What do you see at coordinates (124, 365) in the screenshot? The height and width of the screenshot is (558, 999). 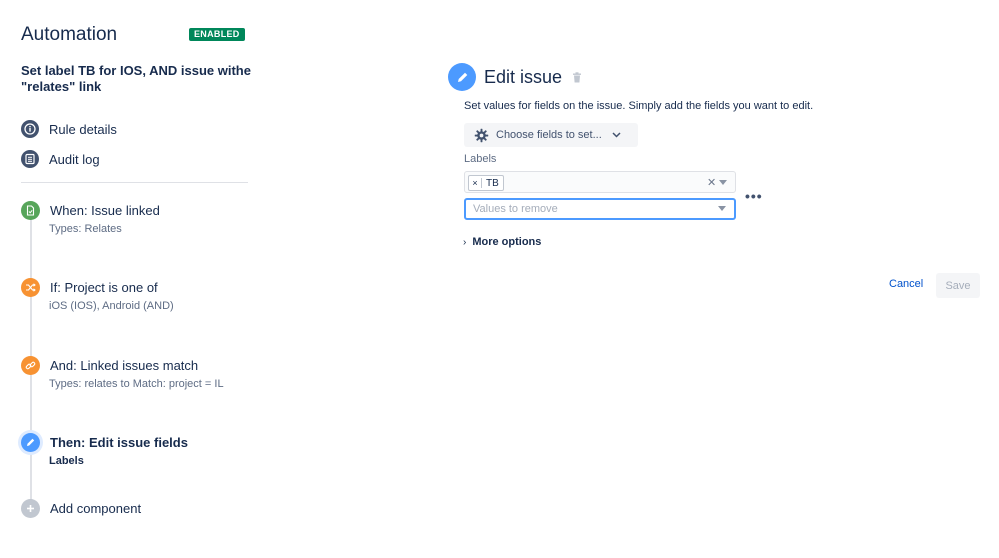 I see `step-title: And: Linked issues match` at bounding box center [124, 365].